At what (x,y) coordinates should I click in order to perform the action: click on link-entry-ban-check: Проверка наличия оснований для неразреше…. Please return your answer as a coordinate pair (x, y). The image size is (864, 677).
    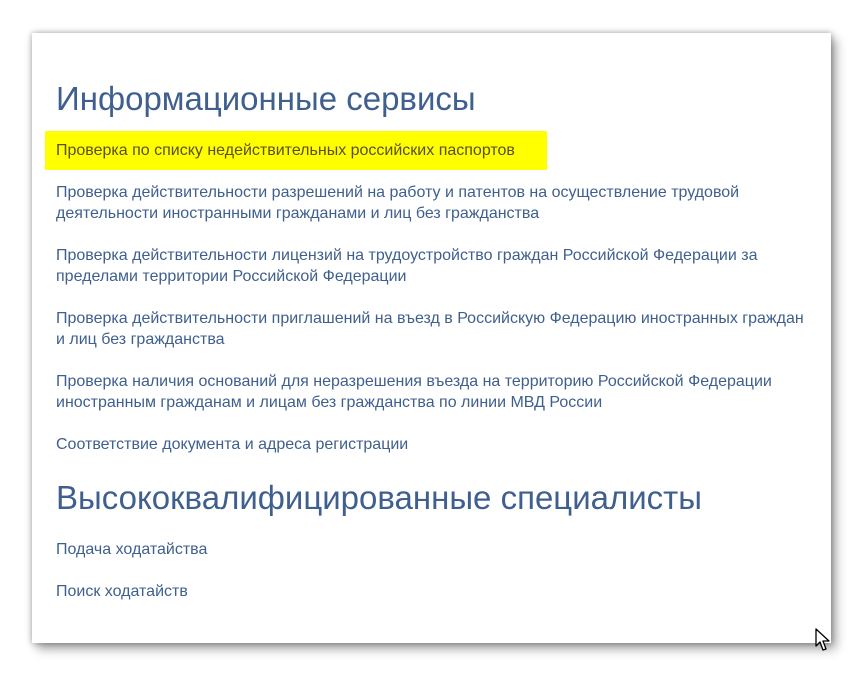
    Looking at the image, I should click on (431, 392).